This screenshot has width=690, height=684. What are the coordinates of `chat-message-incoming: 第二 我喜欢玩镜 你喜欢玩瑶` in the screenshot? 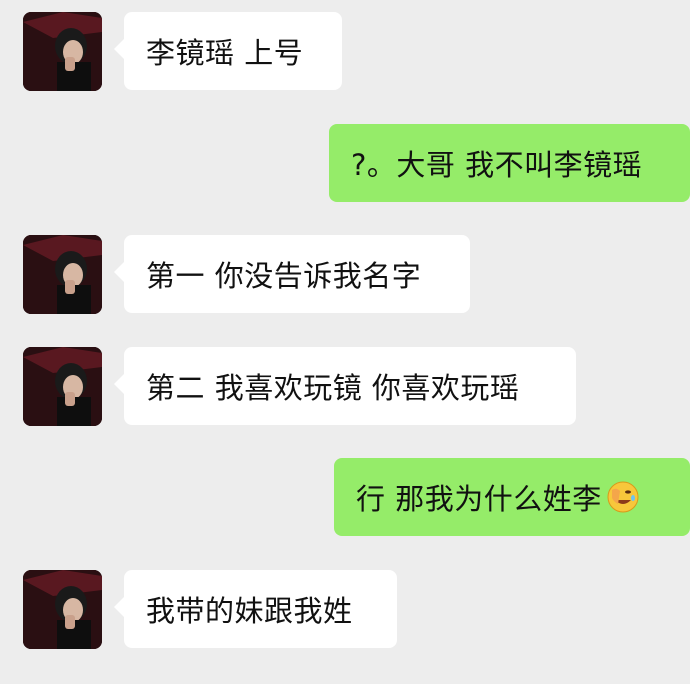 It's located at (345, 387).